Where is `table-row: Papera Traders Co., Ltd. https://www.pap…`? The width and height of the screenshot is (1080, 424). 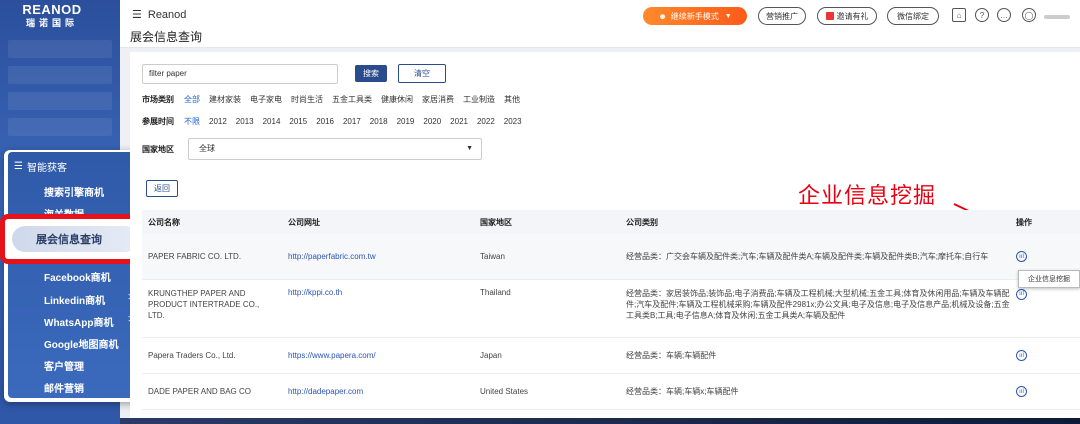 table-row: Papera Traders Co., Ltd. https://www.pap… is located at coordinates (611, 356).